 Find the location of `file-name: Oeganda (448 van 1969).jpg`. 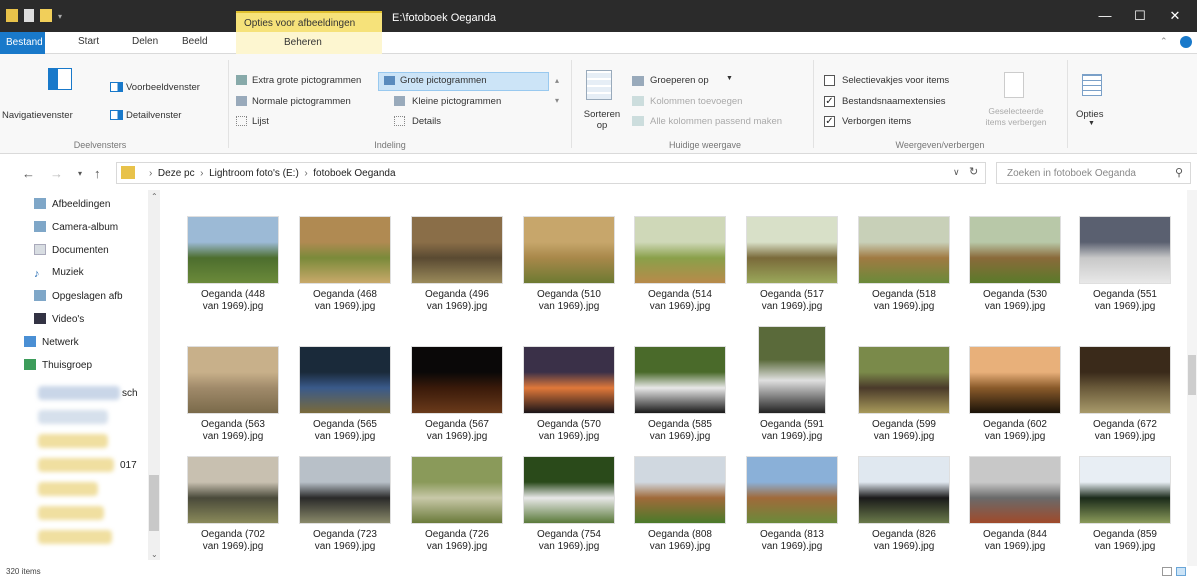

file-name: Oeganda (448 van 1969).jpg is located at coordinates (233, 301).